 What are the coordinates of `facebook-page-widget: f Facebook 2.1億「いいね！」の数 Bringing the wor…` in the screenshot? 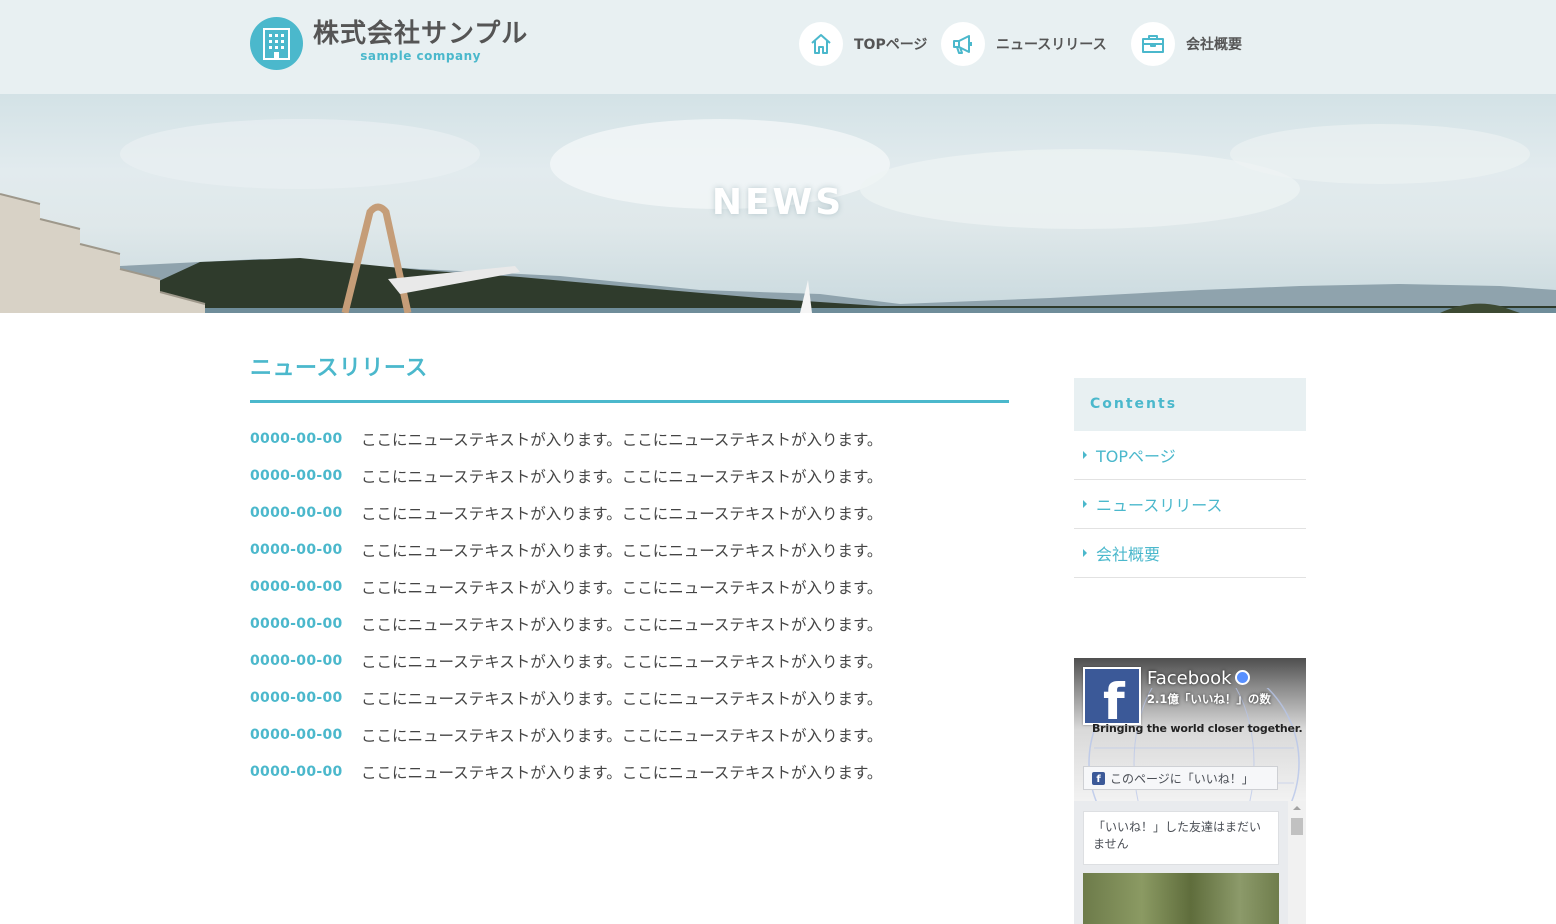 It's located at (1190, 791).